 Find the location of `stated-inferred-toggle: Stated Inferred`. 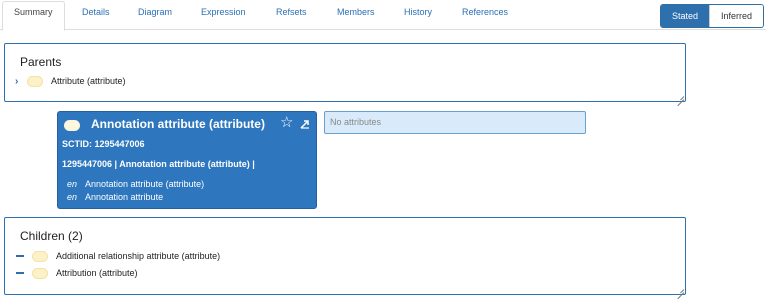

stated-inferred-toggle: Stated Inferred is located at coordinates (711, 16).